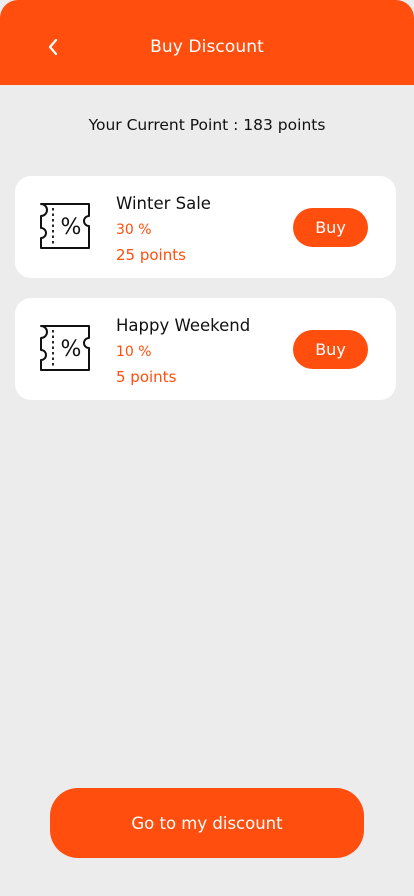  What do you see at coordinates (134, 352) in the screenshot?
I see `discount-percent: 10 %` at bounding box center [134, 352].